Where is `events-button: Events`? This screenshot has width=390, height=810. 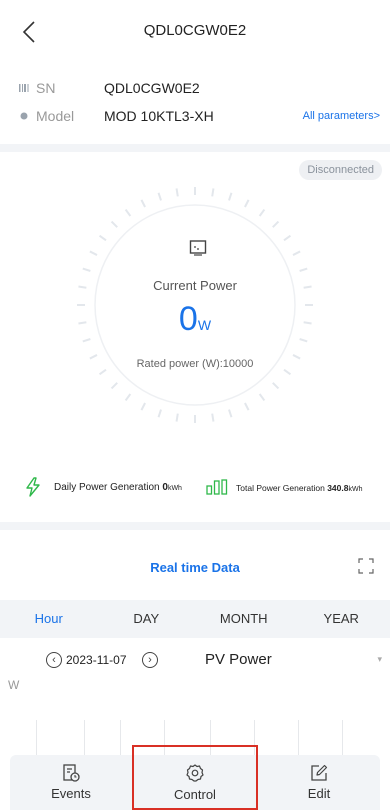
events-button: Events is located at coordinates (71, 782).